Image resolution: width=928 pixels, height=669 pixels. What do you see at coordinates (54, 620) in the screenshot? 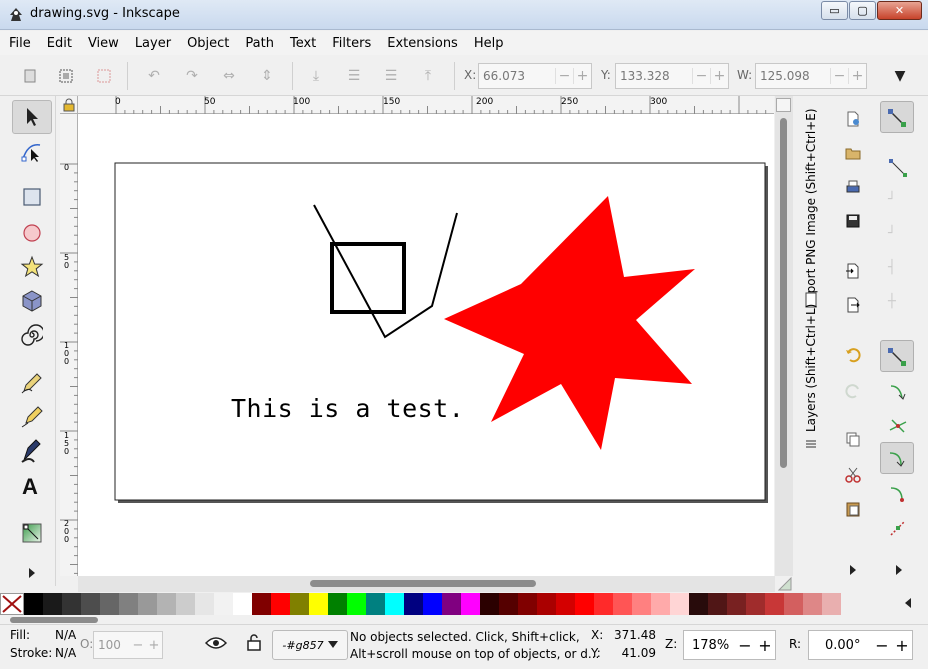
I see `palette-scrollbar` at bounding box center [54, 620].